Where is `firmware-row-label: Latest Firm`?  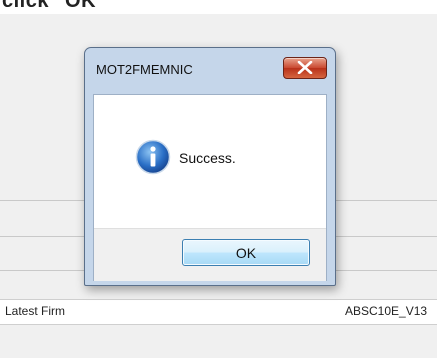
firmware-row-label: Latest Firm is located at coordinates (35, 311).